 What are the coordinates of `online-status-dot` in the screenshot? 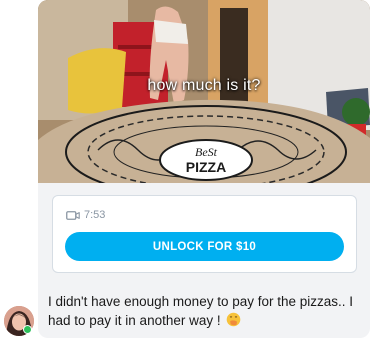 It's located at (27, 329).